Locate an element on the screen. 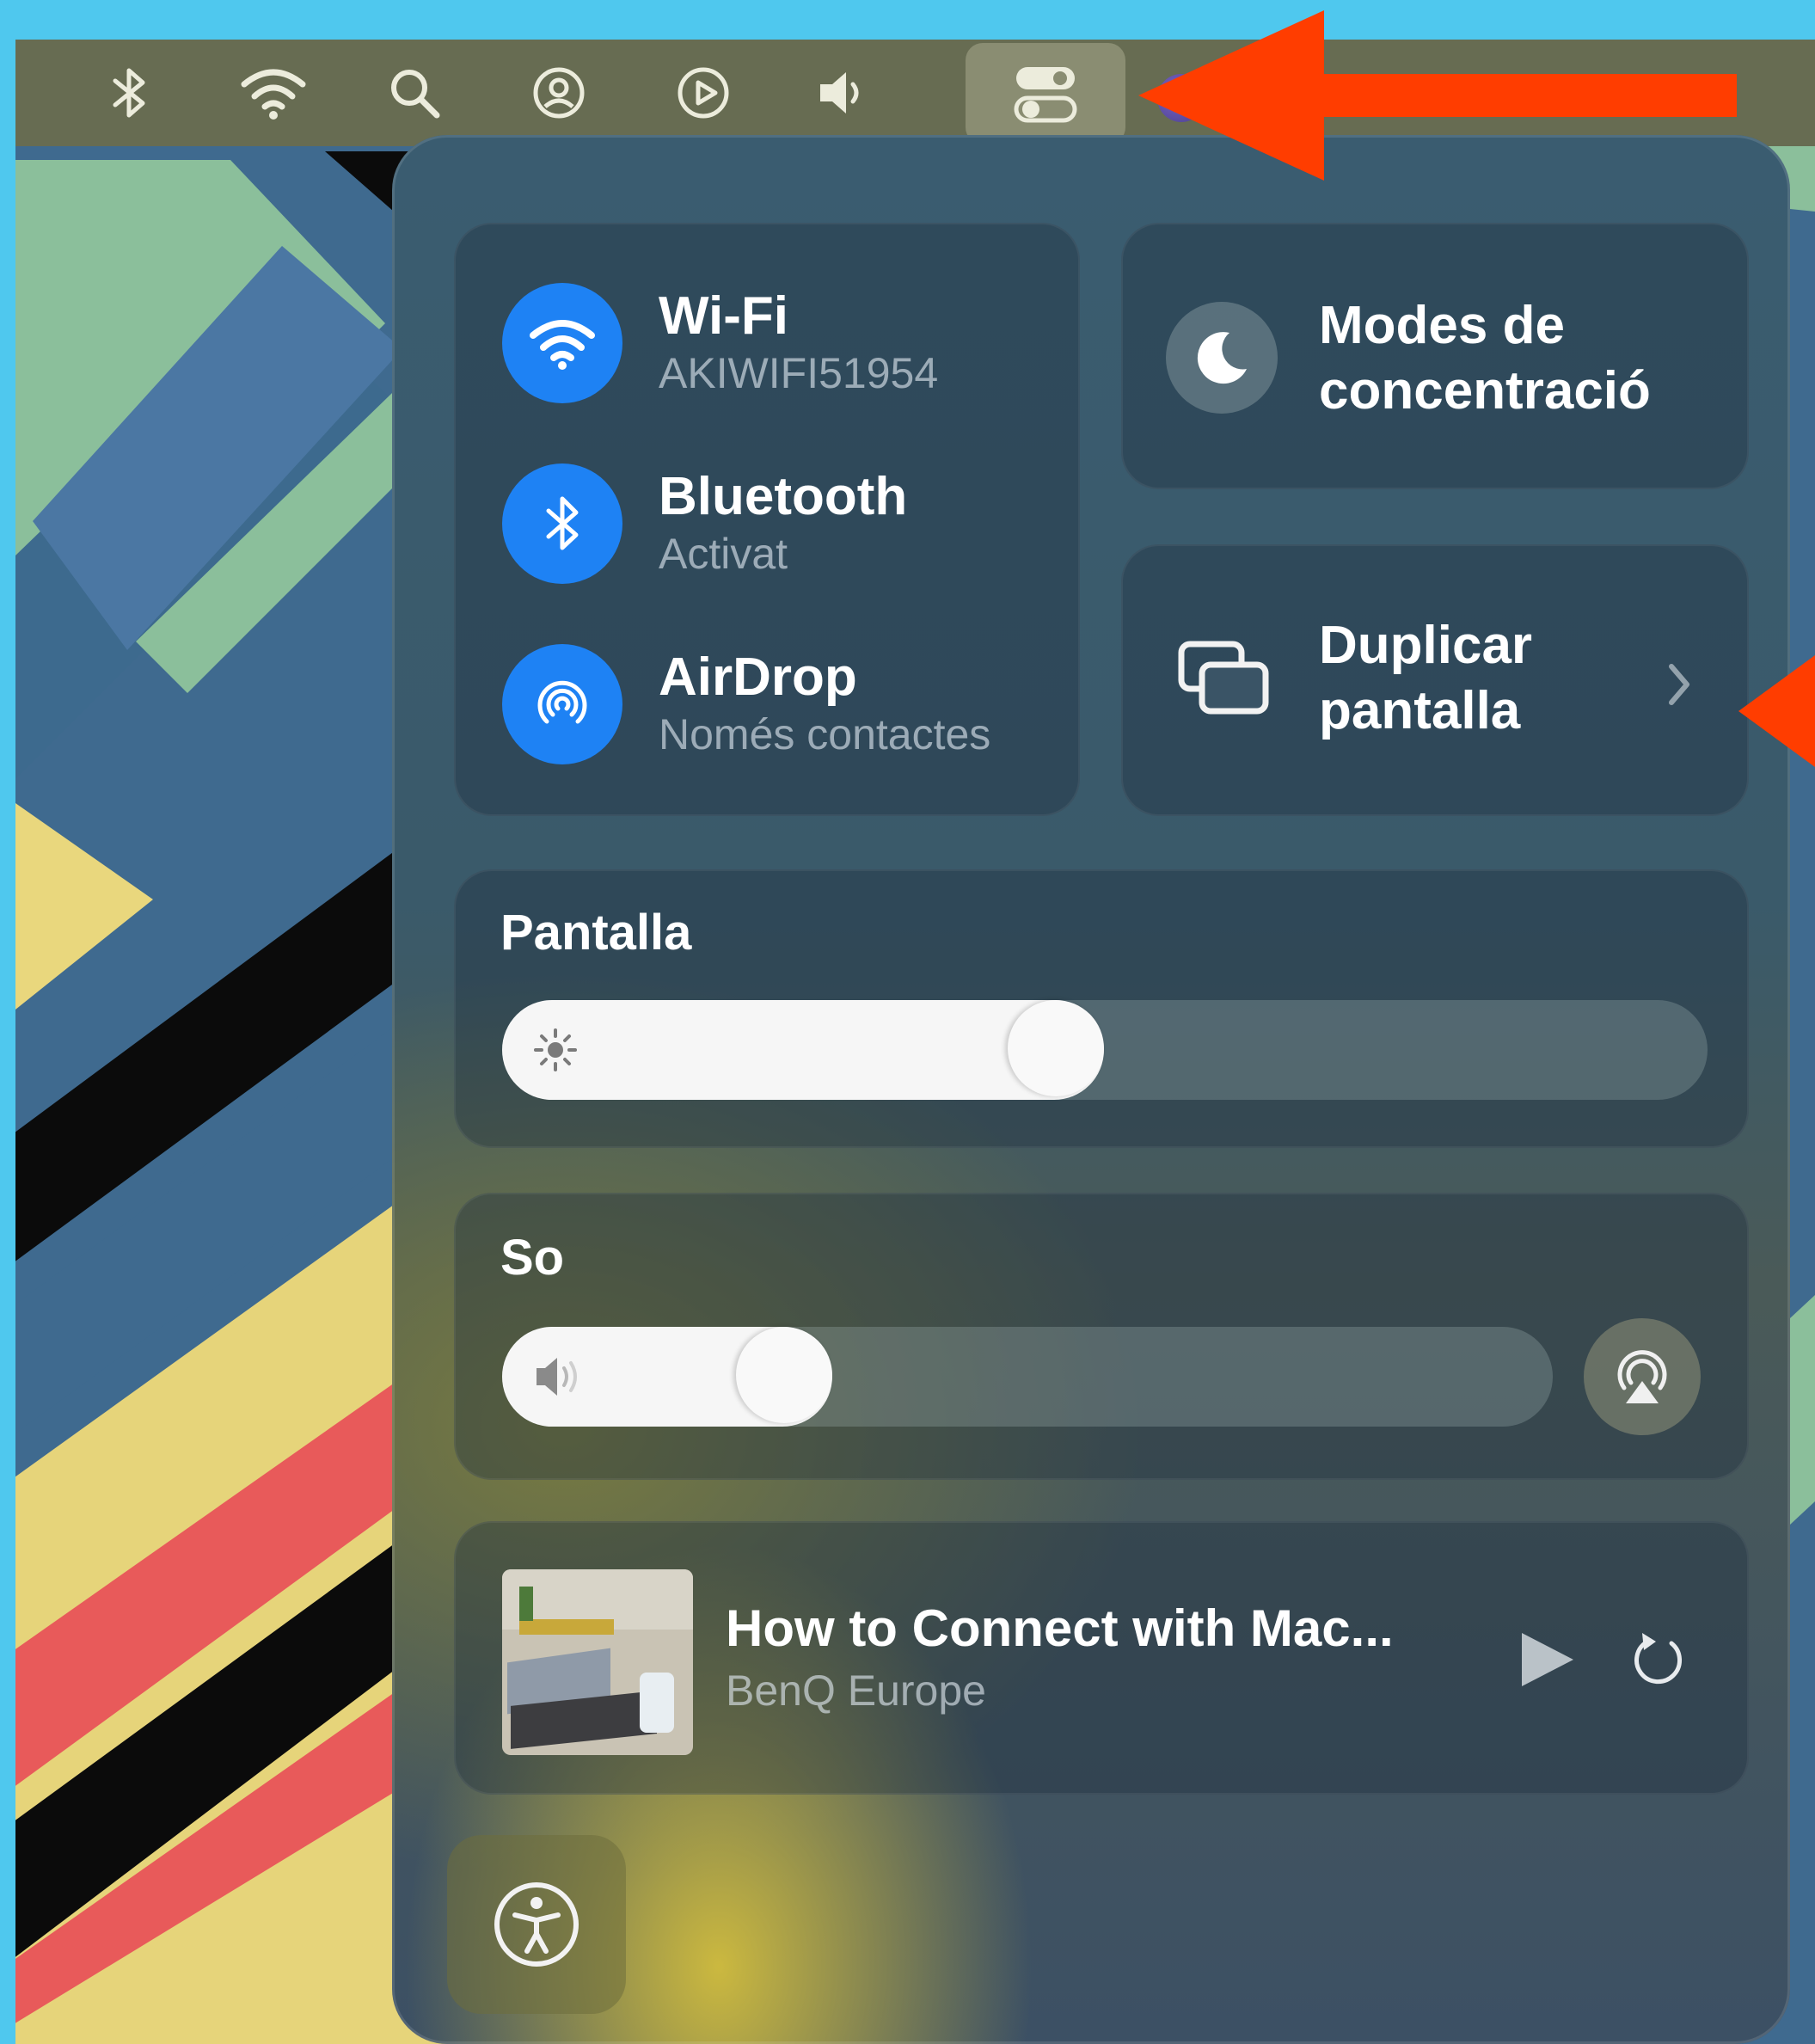  play-icon is located at coordinates (1547, 1660).